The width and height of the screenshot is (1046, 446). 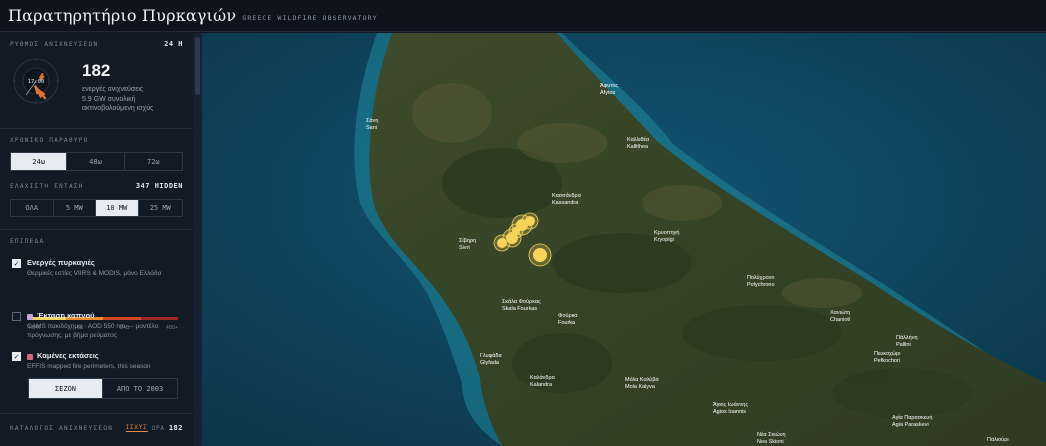 What do you see at coordinates (32, 208) in the screenshot?
I see `intensity-option-all: ΟΛΑ` at bounding box center [32, 208].